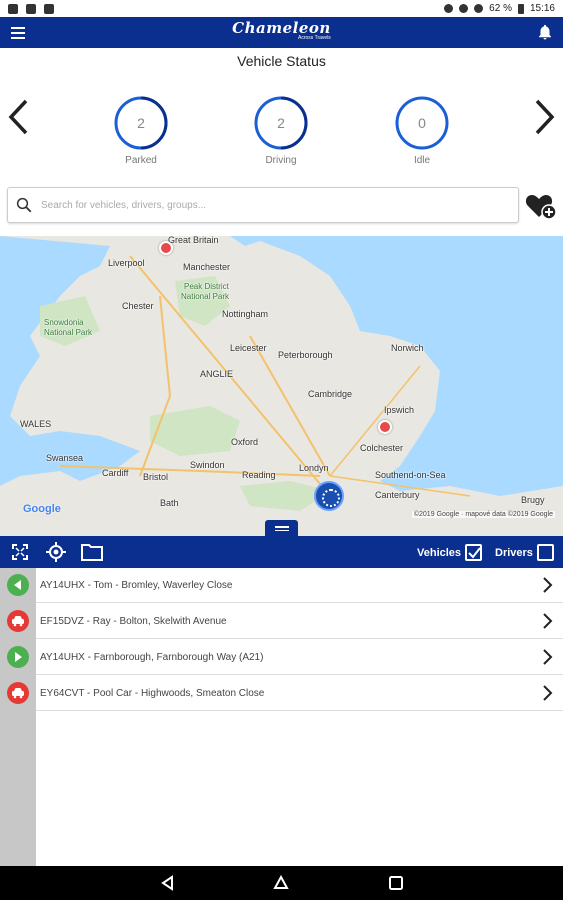  Describe the element at coordinates (545, 32) in the screenshot. I see `bell-icon` at that location.